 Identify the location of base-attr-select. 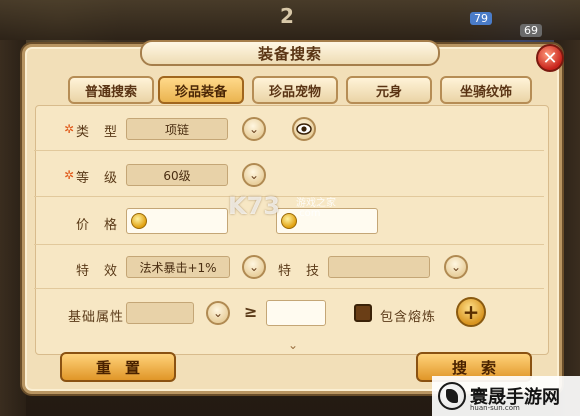
(160, 313).